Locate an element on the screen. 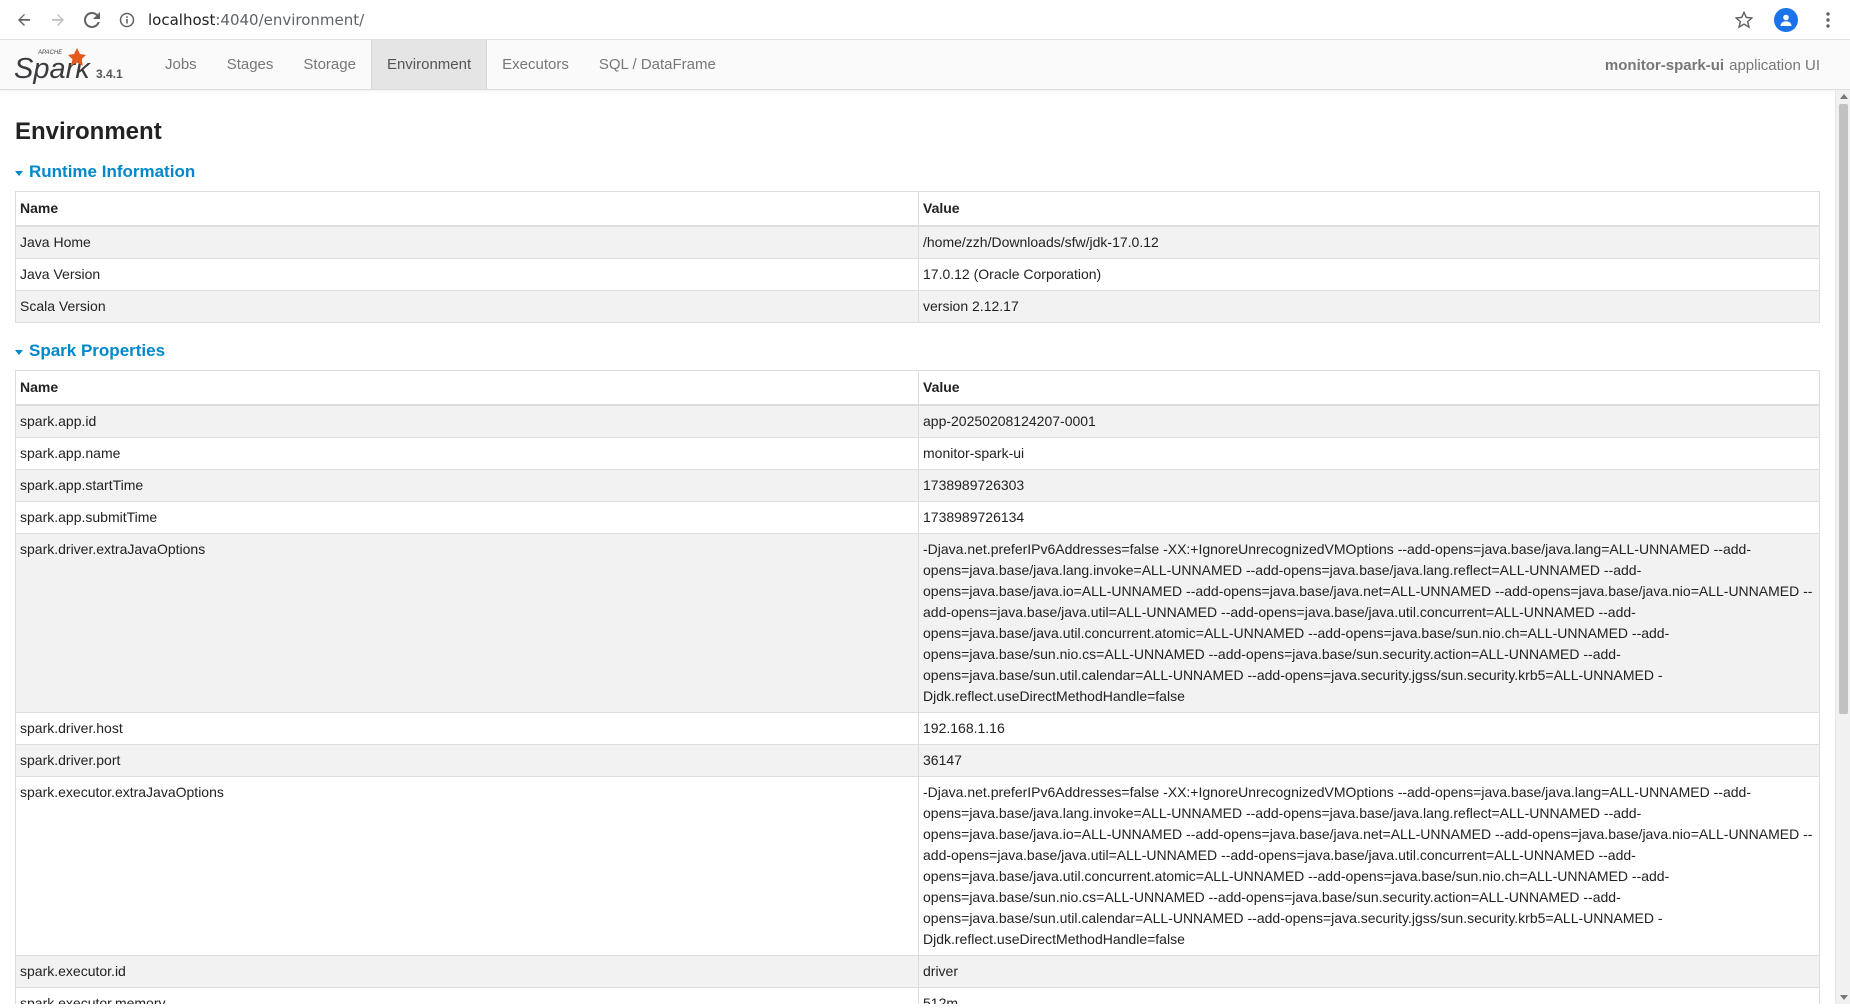  property-value: 192.168.1.16 is located at coordinates (1369, 728).